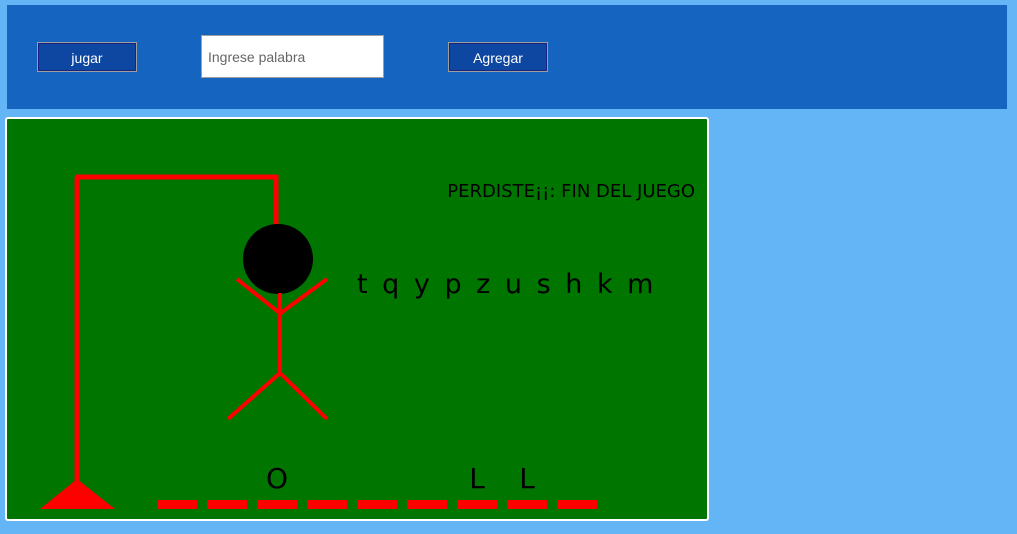  Describe the element at coordinates (277, 349) in the screenshot. I see `figure-body` at that location.